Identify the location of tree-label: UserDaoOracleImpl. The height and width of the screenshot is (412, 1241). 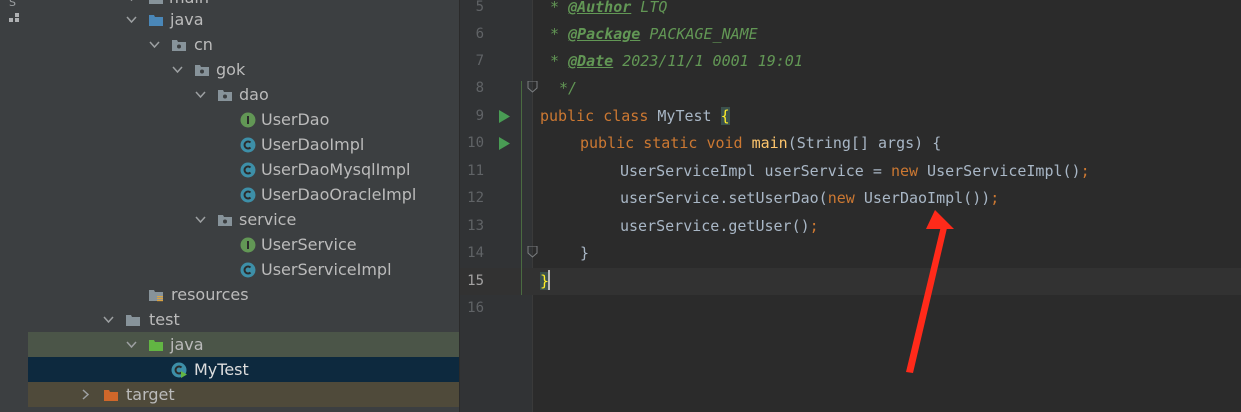
(339, 194).